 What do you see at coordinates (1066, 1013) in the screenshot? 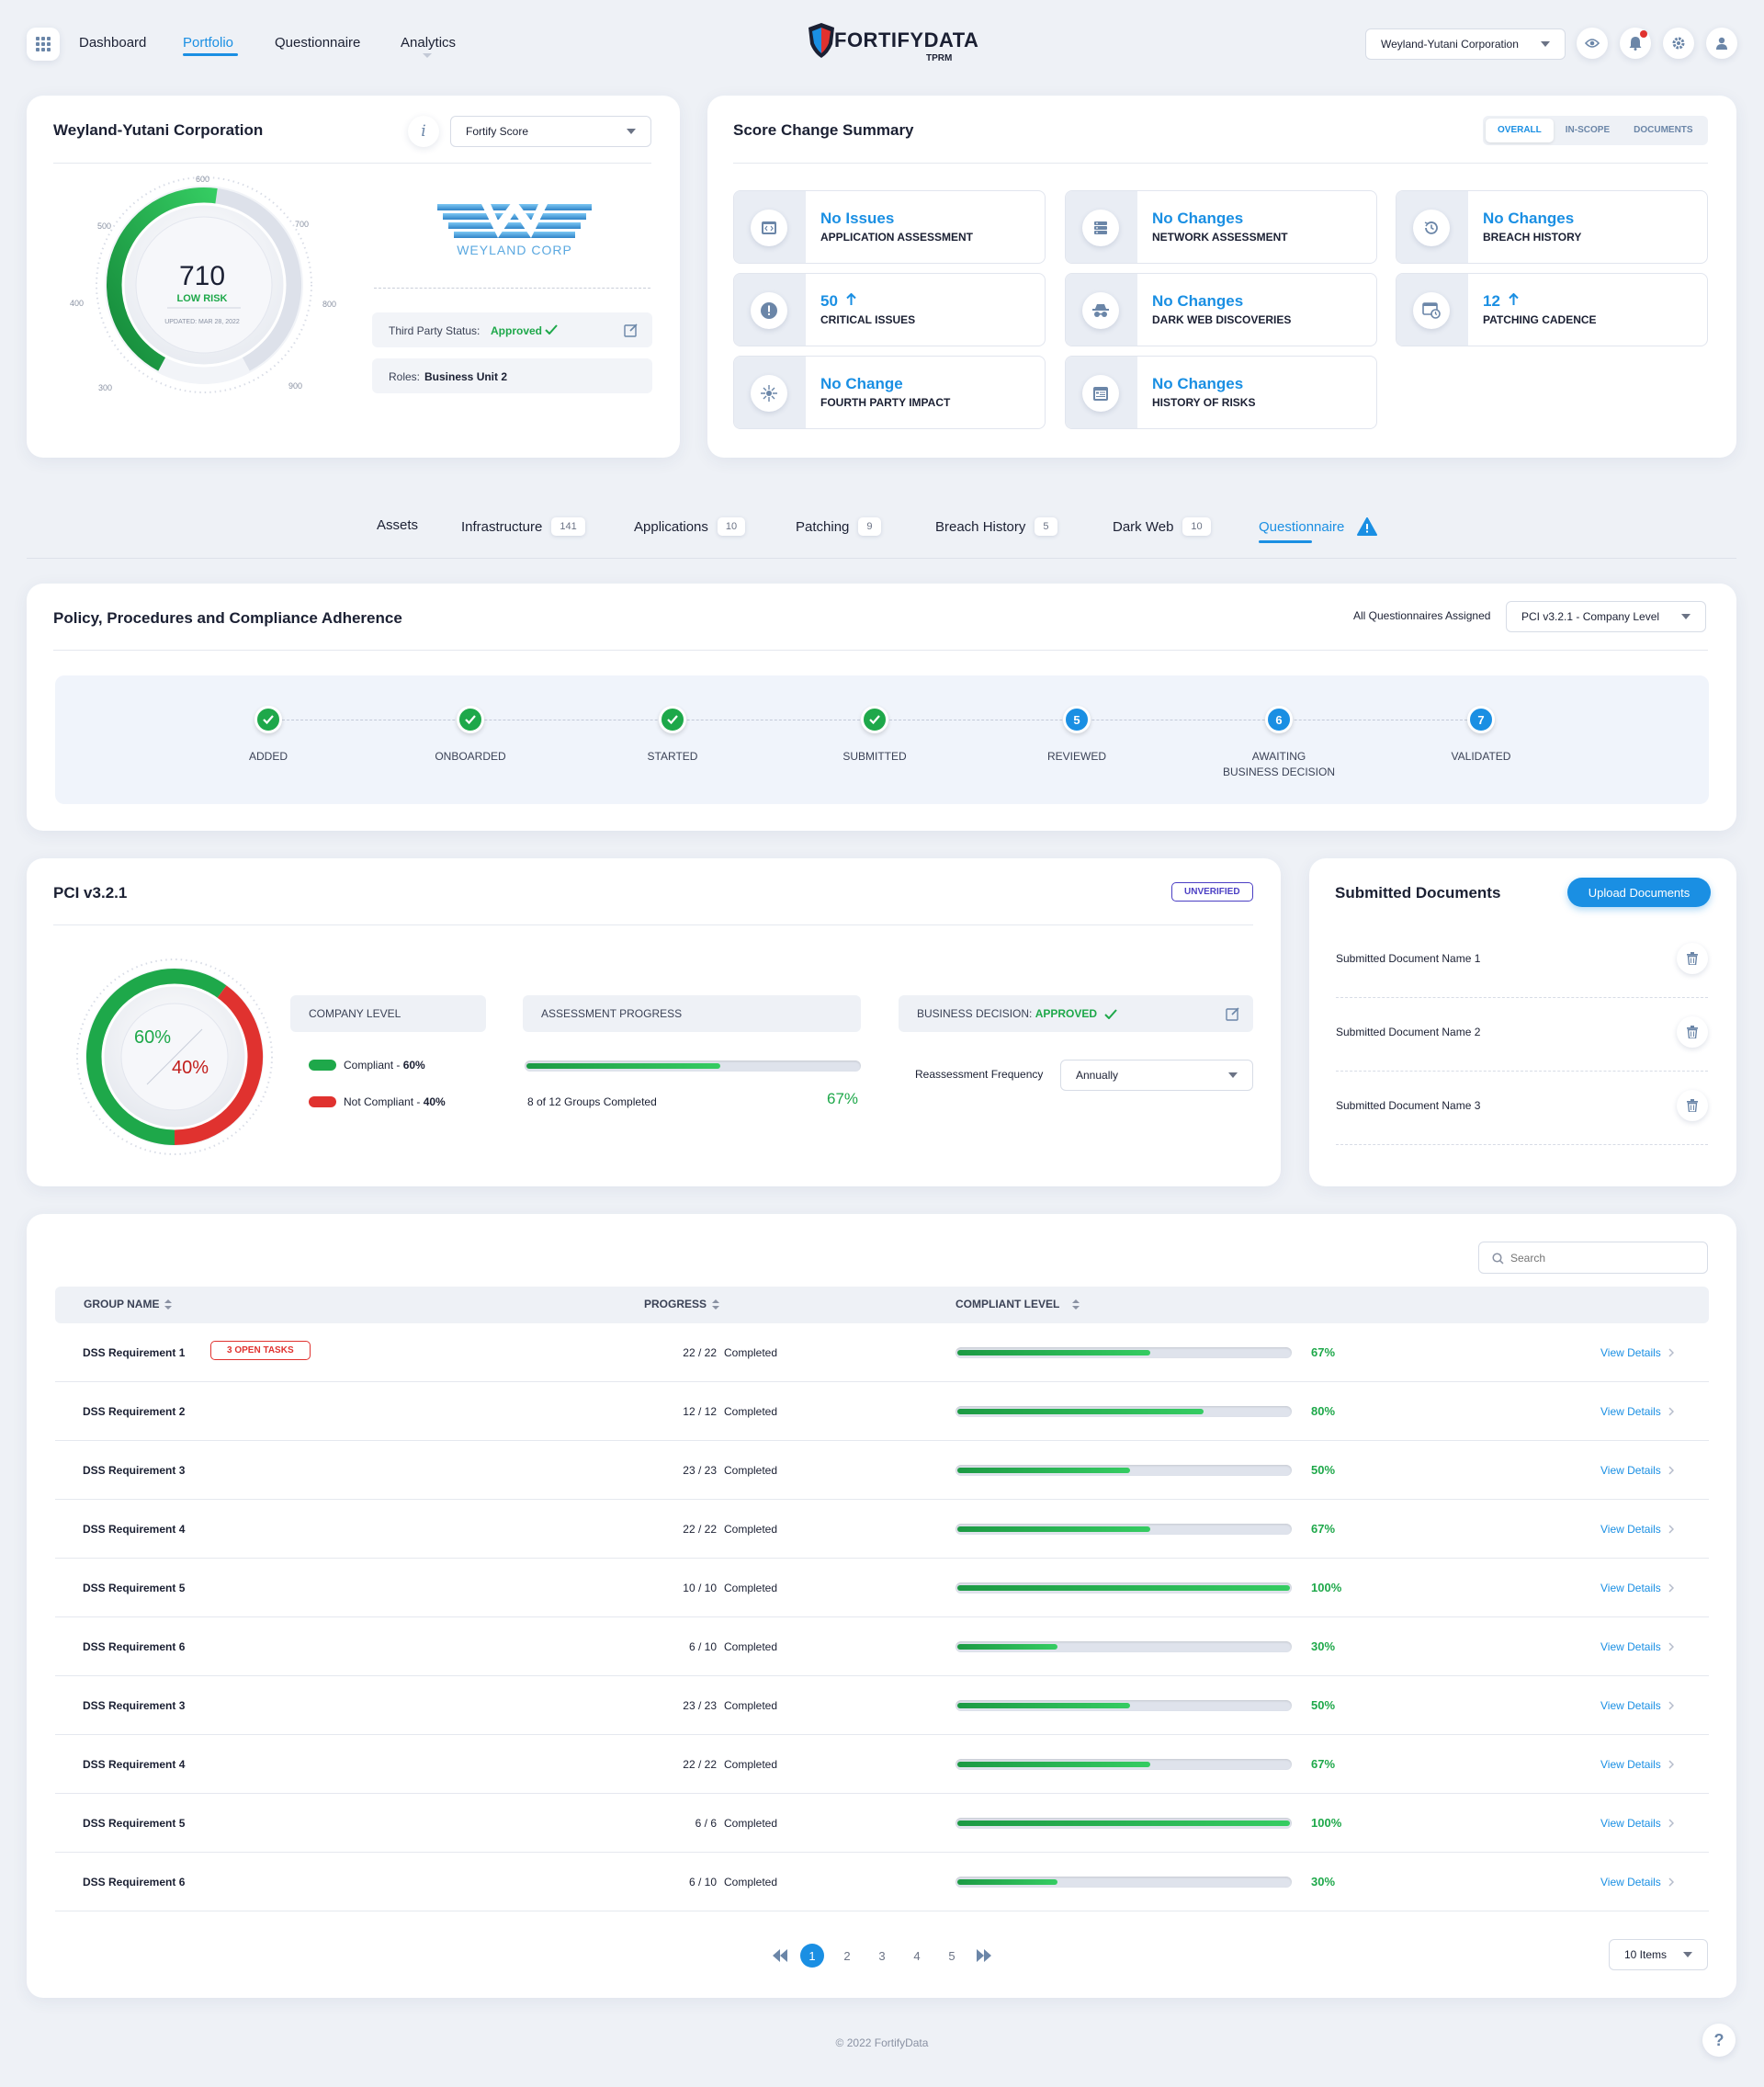
I see `decision-value: APPROVED` at bounding box center [1066, 1013].